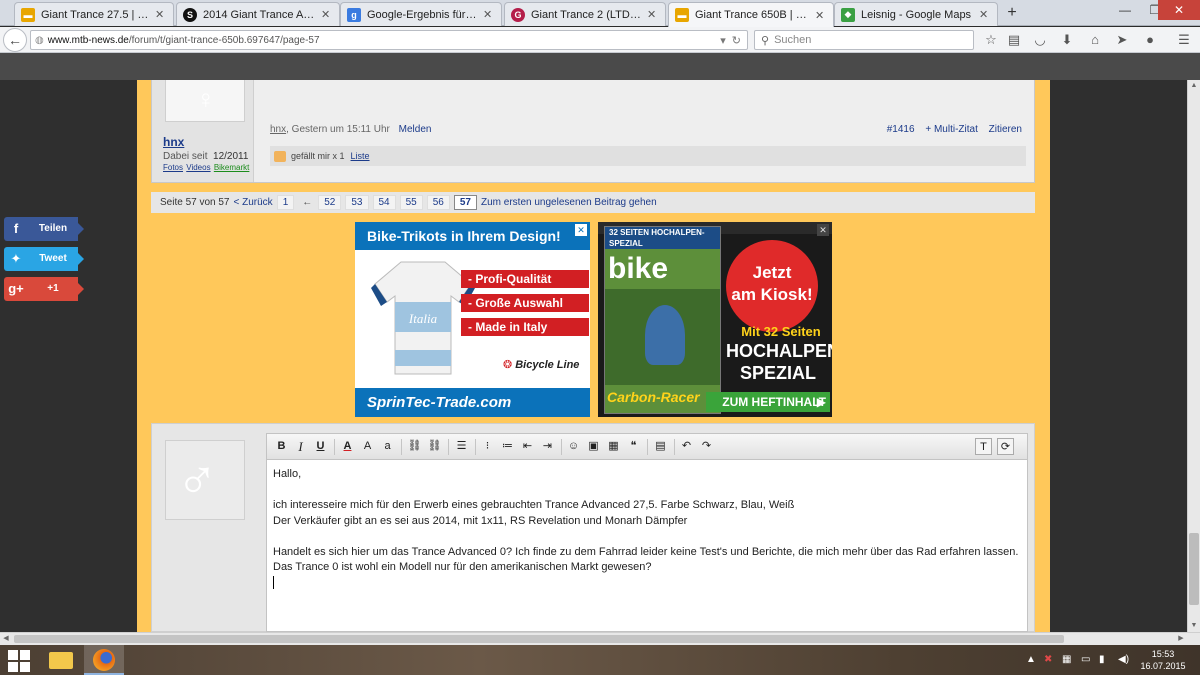 The height and width of the screenshot is (675, 1200). What do you see at coordinates (1125, 10) in the screenshot?
I see `minimize-button: —` at bounding box center [1125, 10].